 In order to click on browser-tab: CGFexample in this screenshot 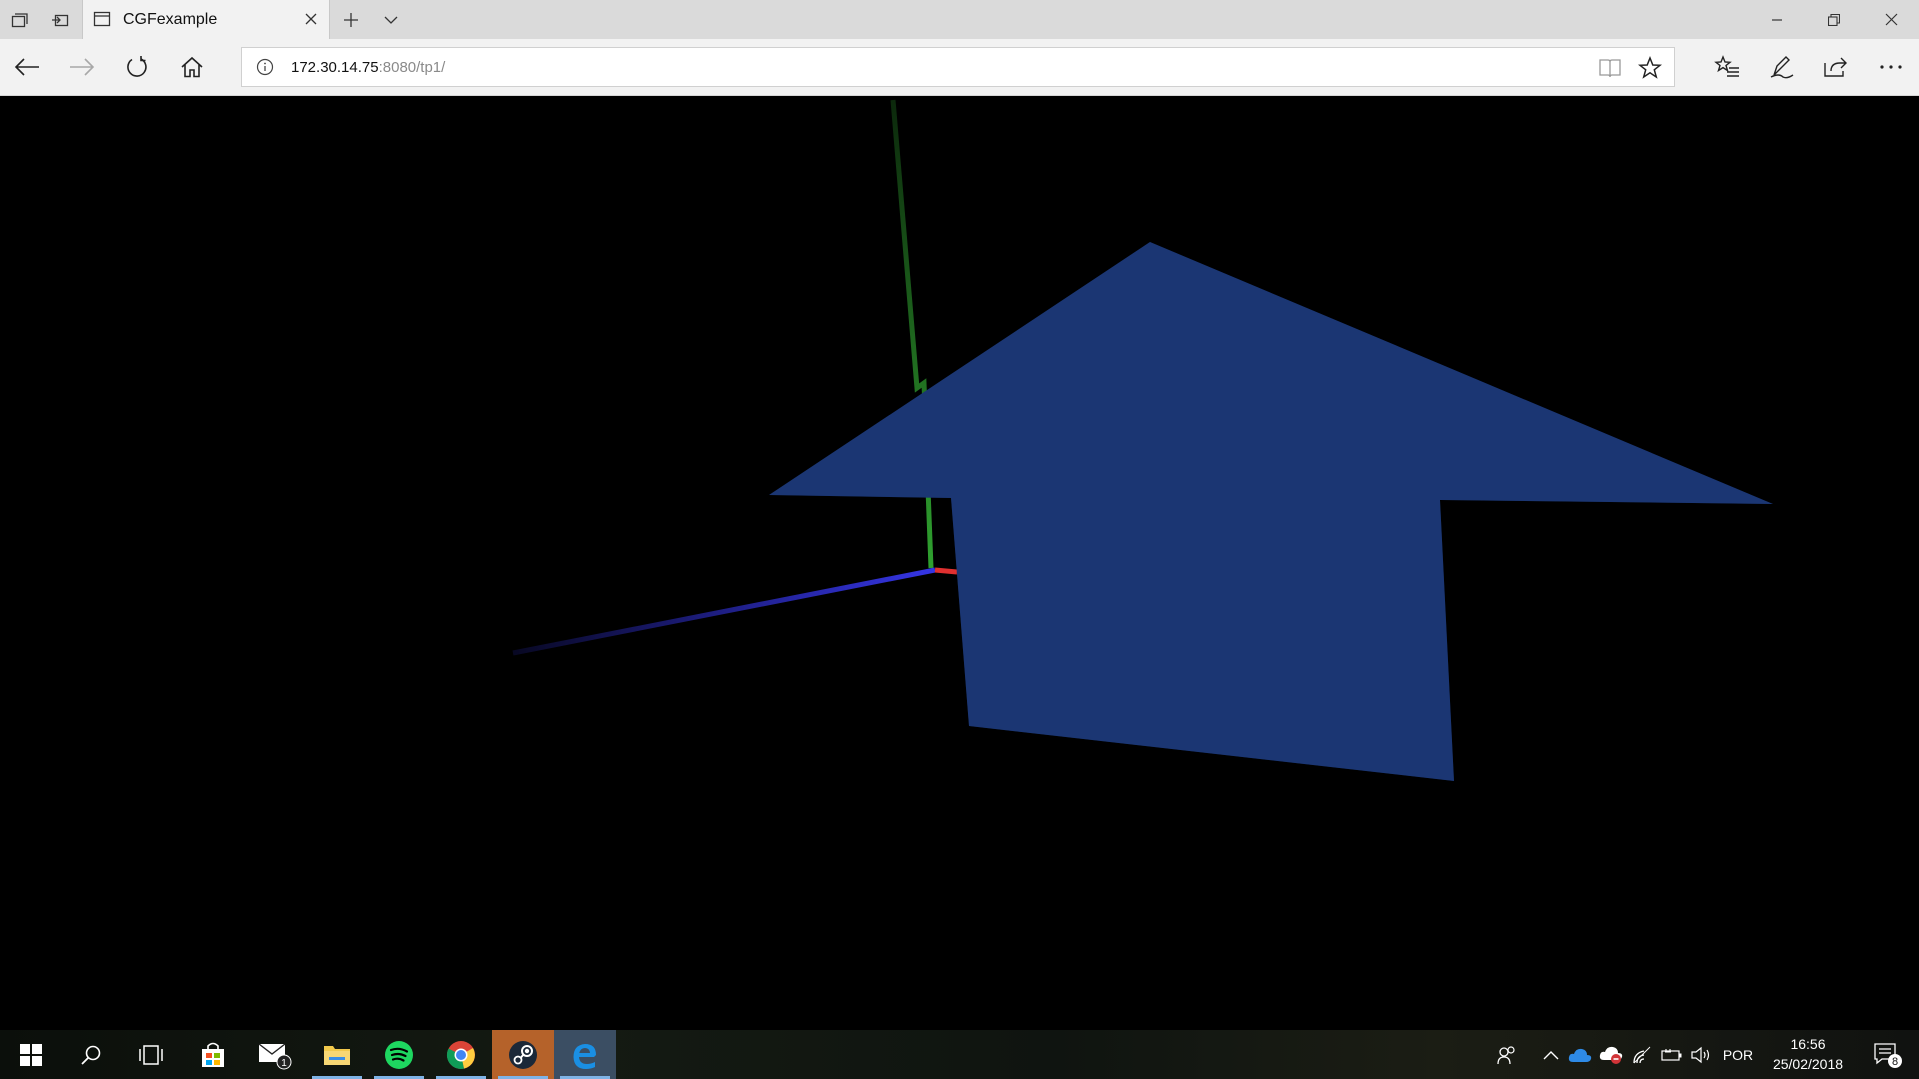, I will do `click(206, 19)`.